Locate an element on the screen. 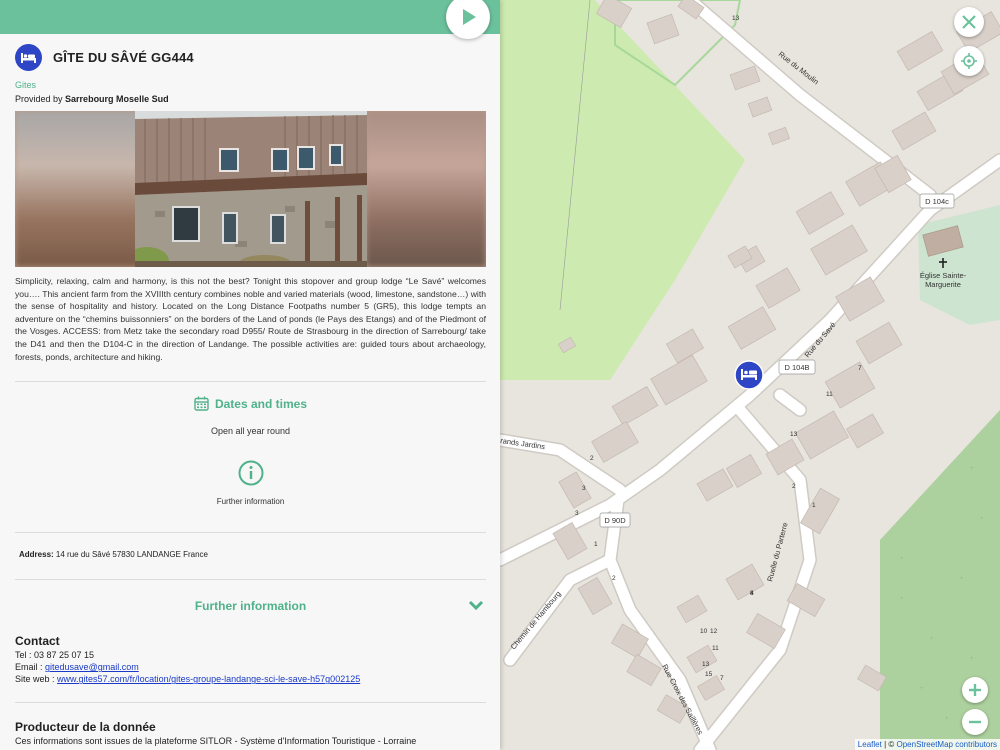 This screenshot has width=1000, height=750. zoom-out-button is located at coordinates (975, 722).